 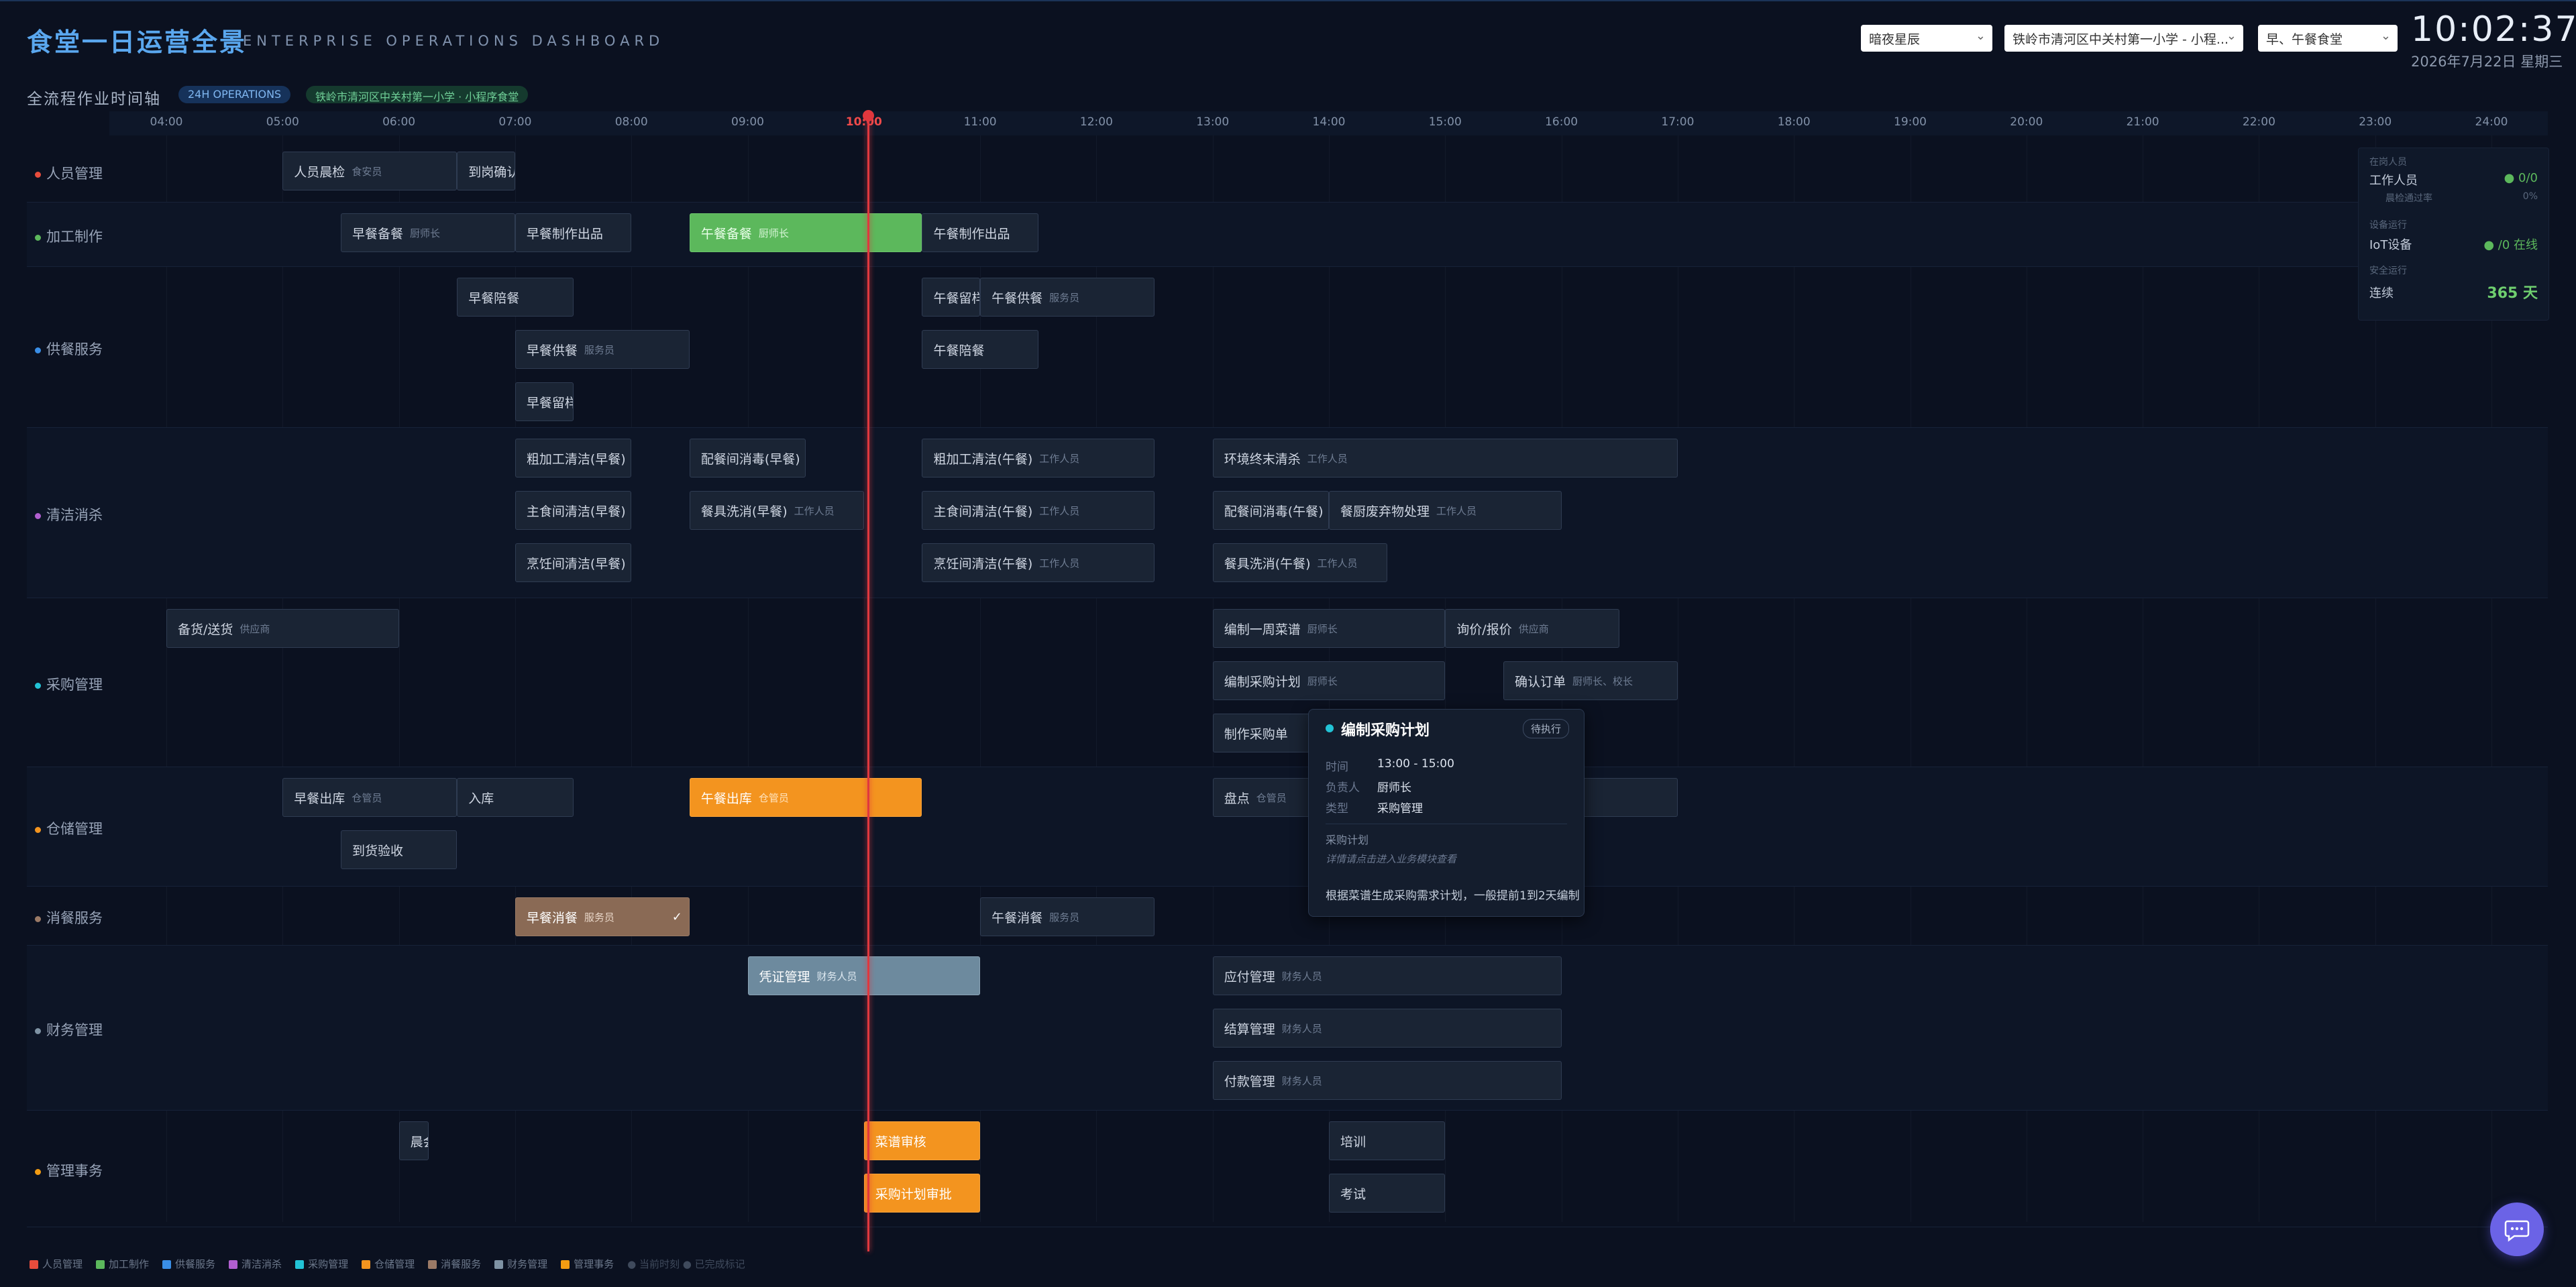 I want to click on task-name: 盘点, so click(x=1237, y=798).